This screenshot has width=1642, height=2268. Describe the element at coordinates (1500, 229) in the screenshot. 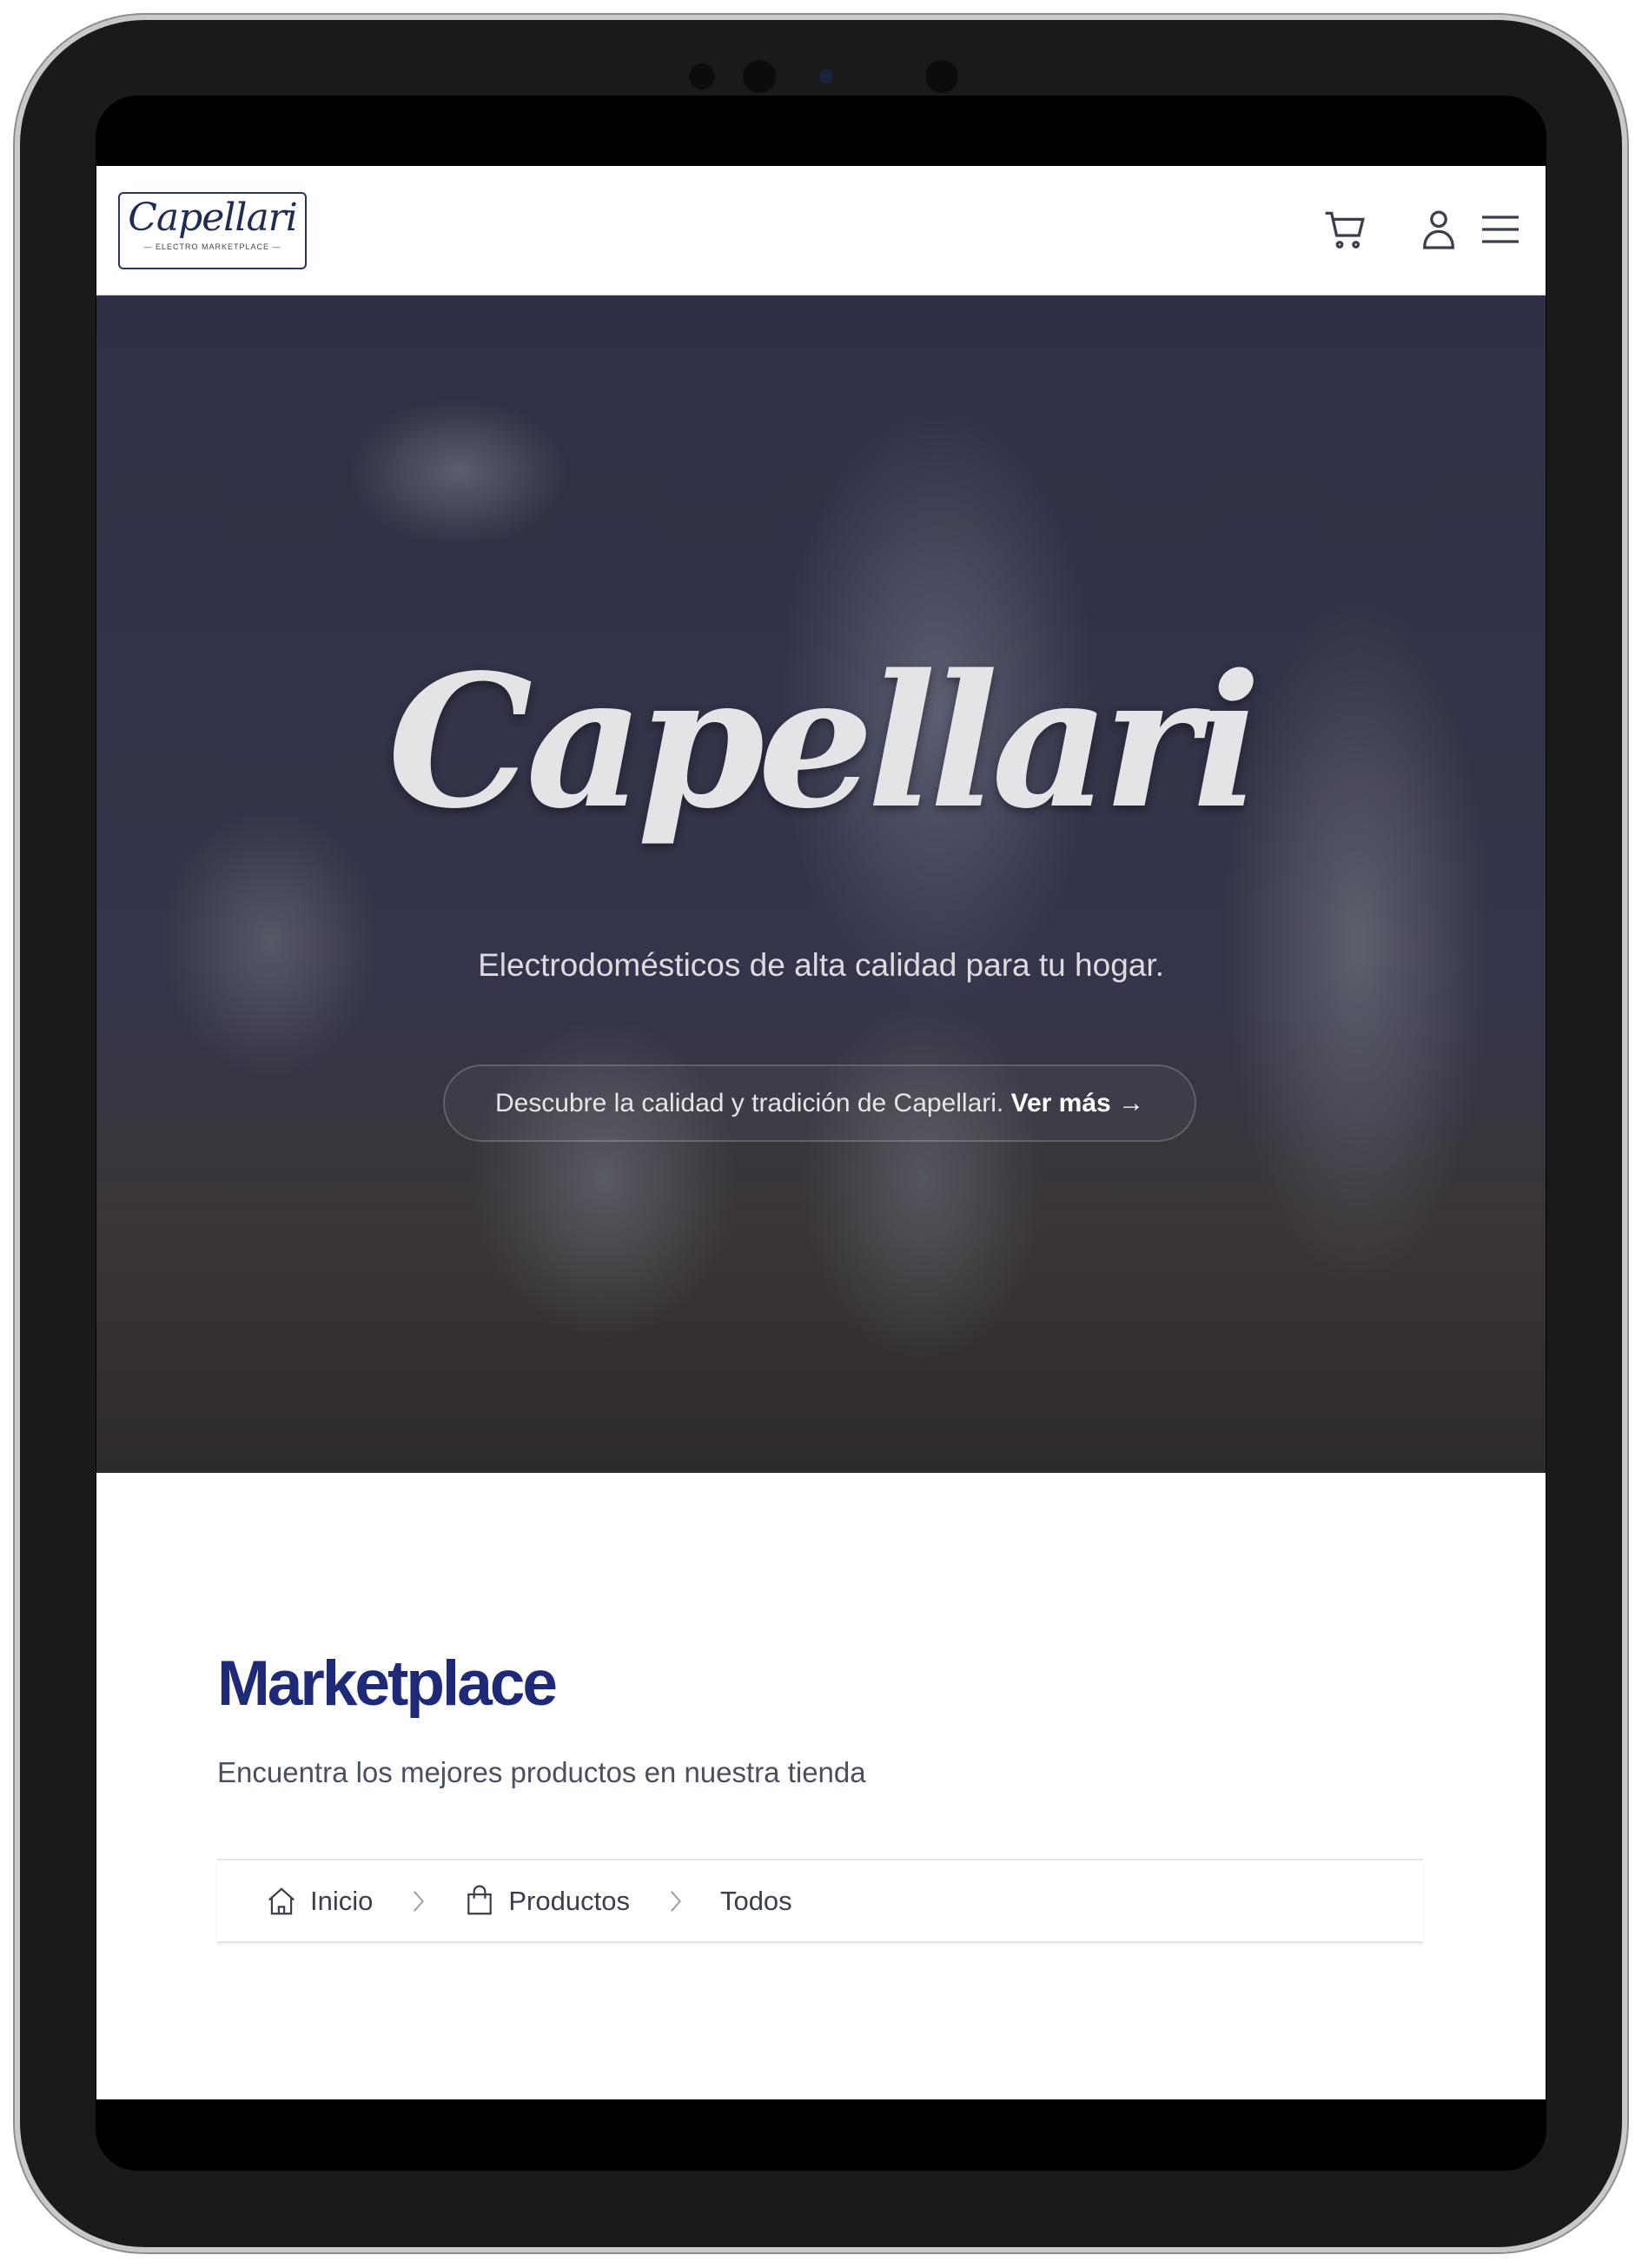

I see `menu-icon` at that location.